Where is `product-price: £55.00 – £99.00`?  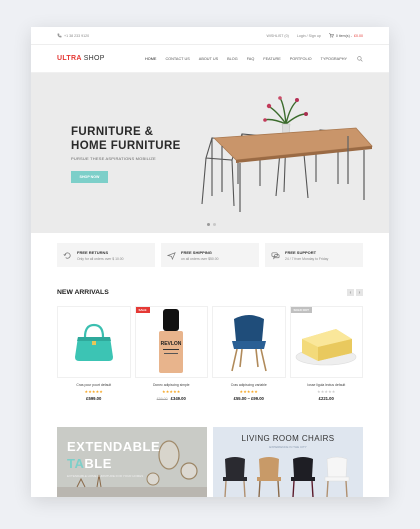 product-price: £55.00 – £99.00 is located at coordinates (249, 398).